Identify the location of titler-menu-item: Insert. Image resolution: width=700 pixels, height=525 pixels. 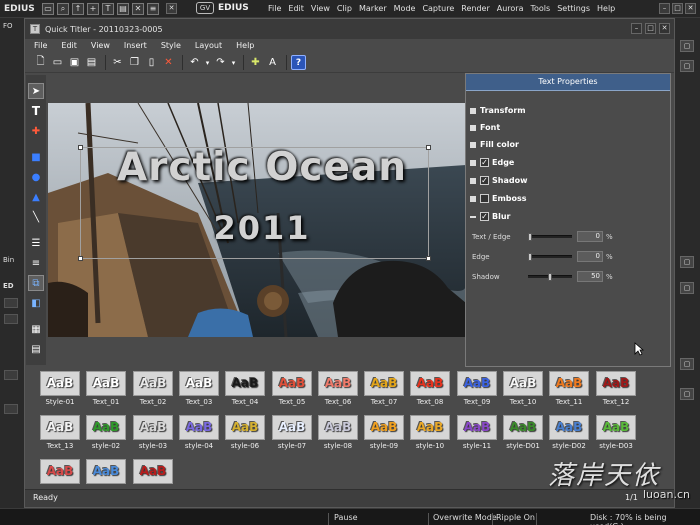
(135, 45).